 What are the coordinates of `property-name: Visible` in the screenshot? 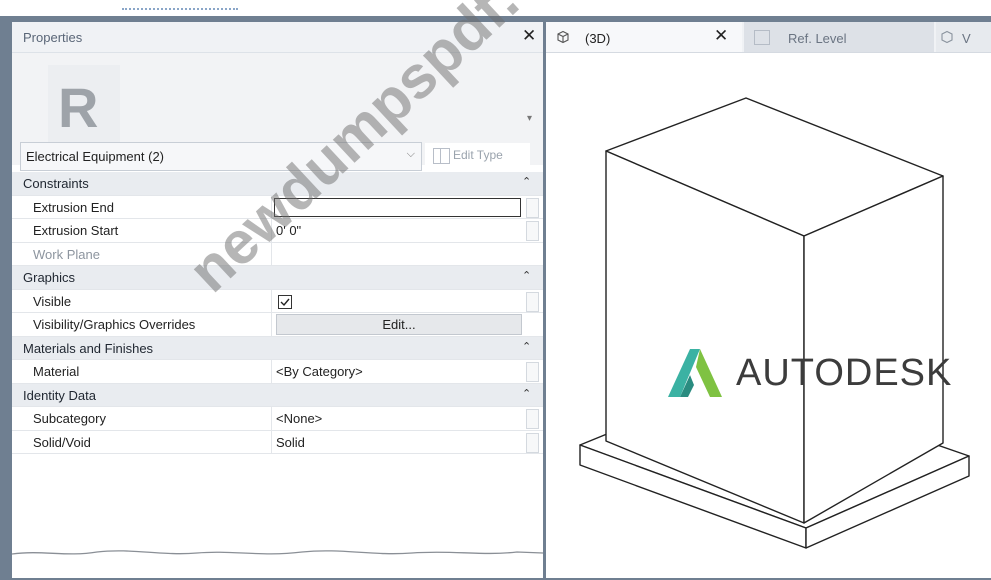 It's located at (52, 301).